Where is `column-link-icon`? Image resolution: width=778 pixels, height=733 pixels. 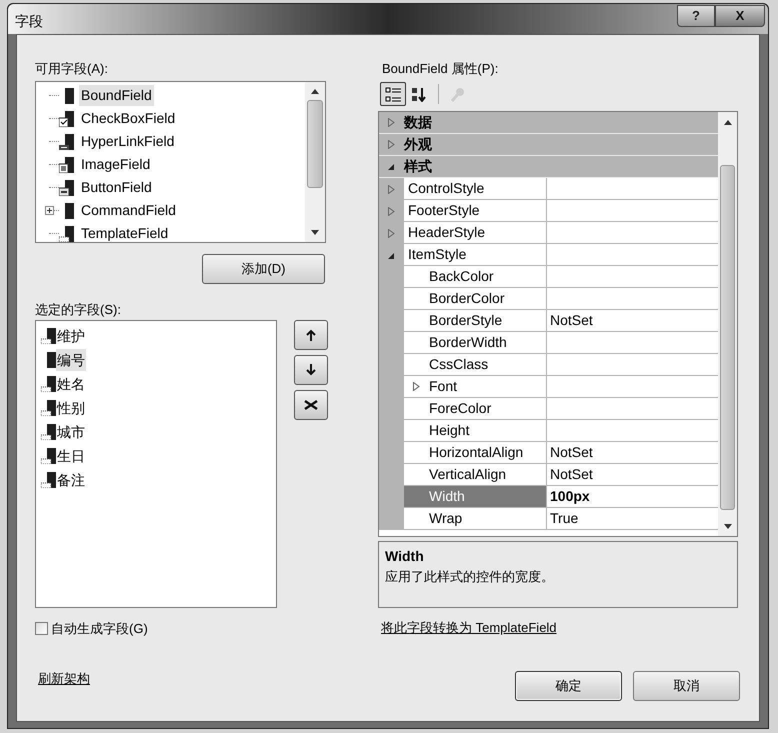
column-link-icon is located at coordinates (66, 142).